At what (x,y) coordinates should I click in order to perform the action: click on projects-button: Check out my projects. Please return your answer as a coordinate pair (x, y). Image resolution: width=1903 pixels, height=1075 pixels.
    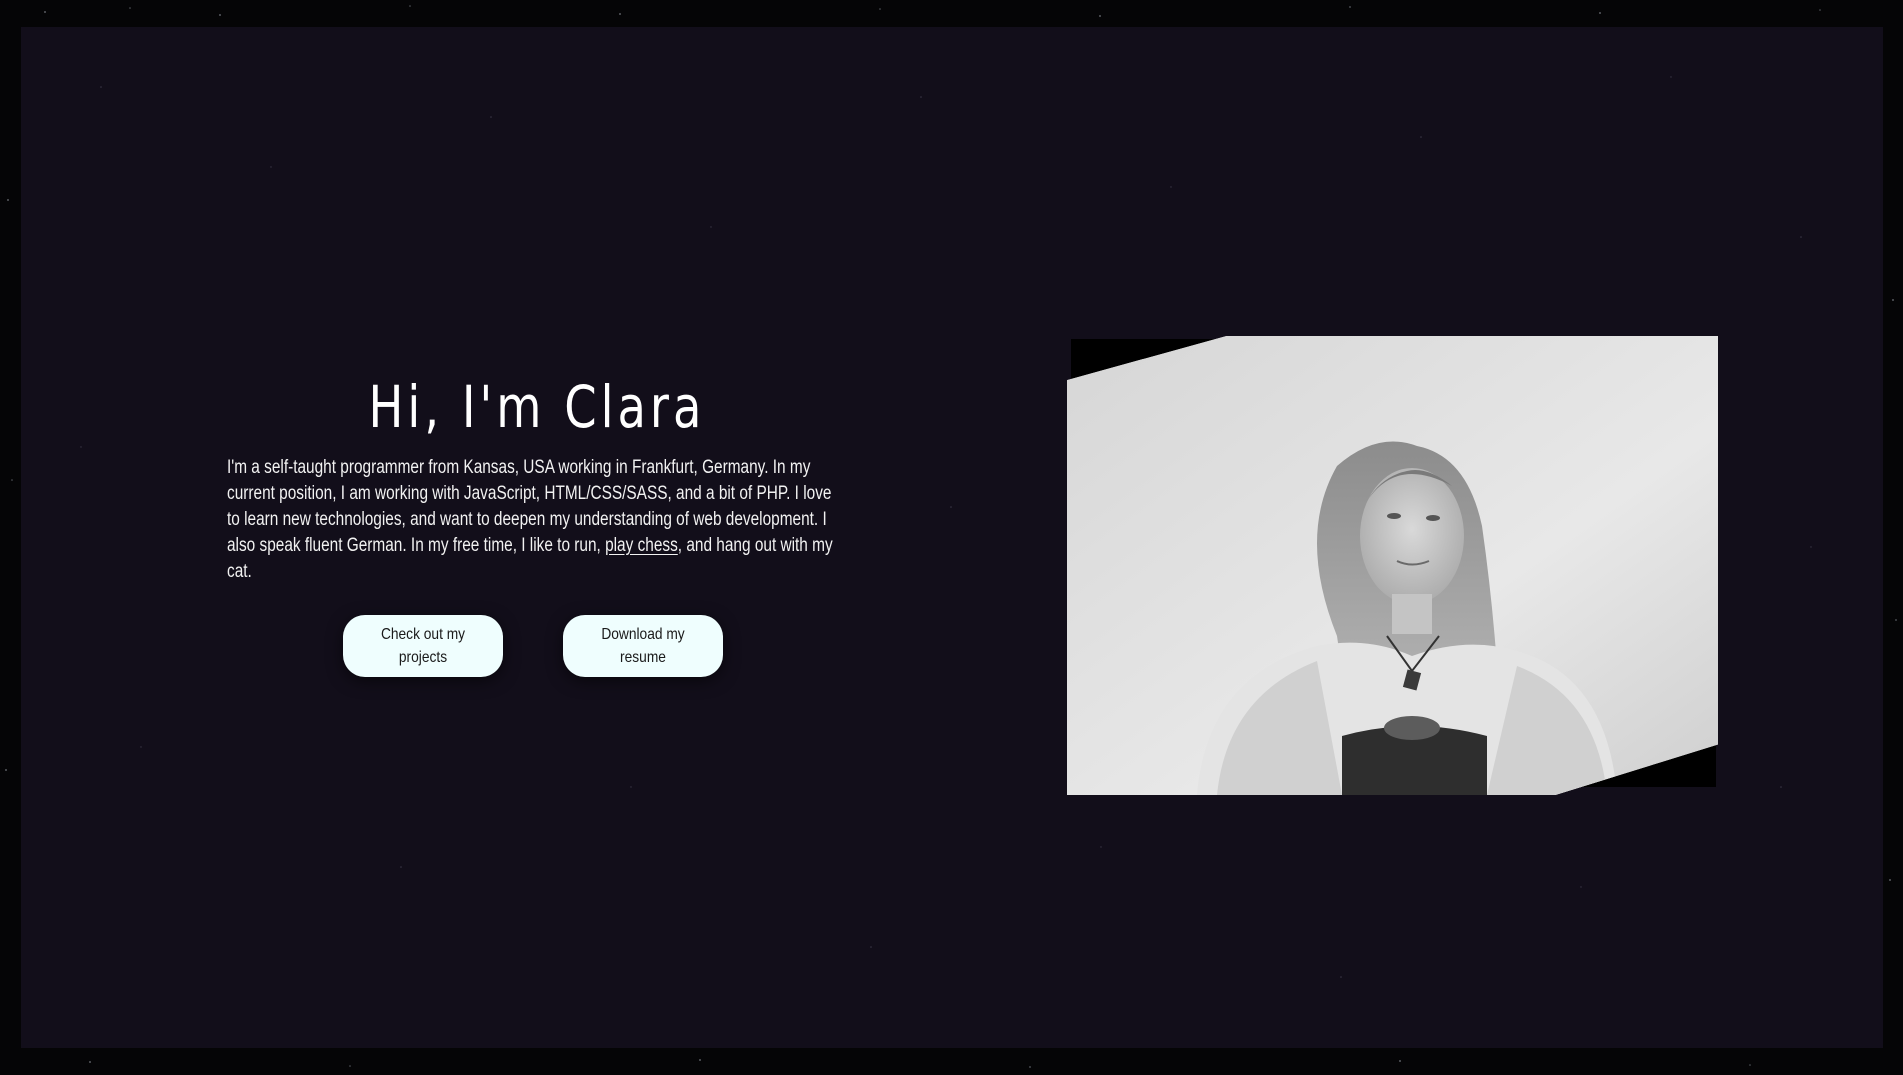
    Looking at the image, I should click on (423, 646).